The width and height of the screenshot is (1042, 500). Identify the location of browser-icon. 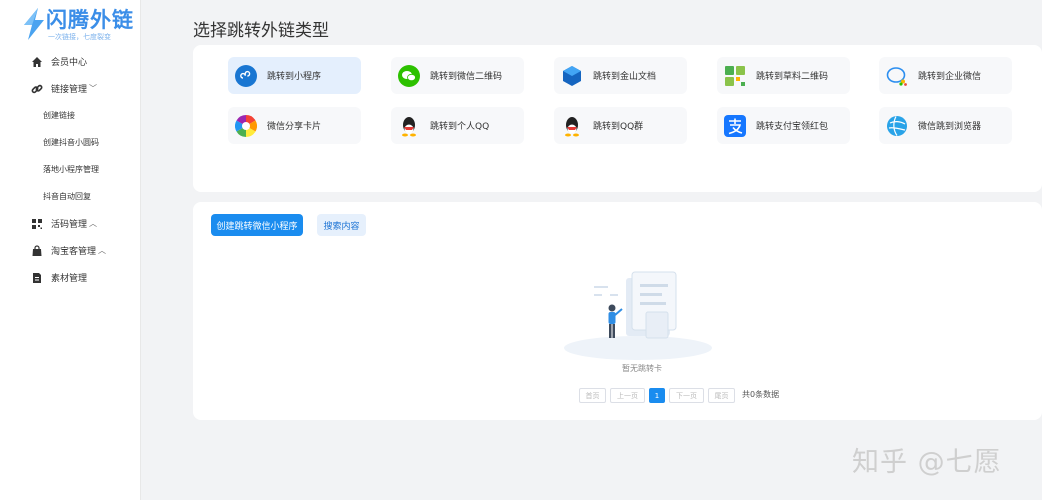
(897, 125).